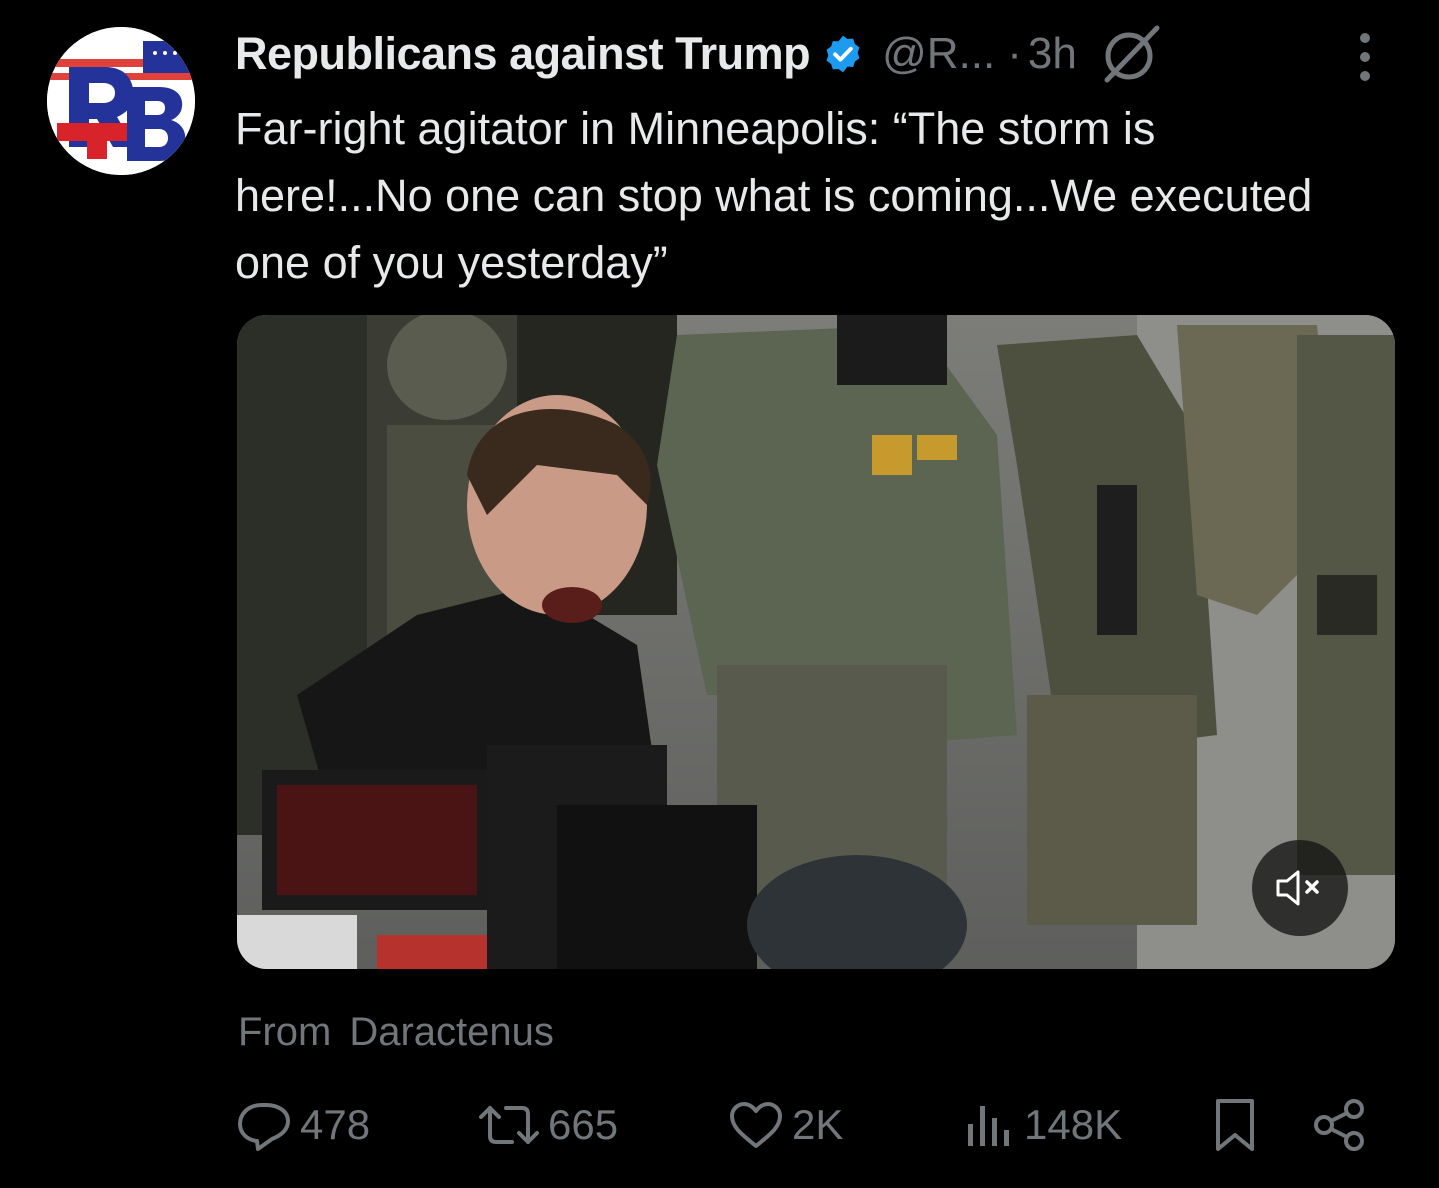 The width and height of the screenshot is (1439, 1188). What do you see at coordinates (1365, 57) in the screenshot?
I see `more-vertical-icon` at bounding box center [1365, 57].